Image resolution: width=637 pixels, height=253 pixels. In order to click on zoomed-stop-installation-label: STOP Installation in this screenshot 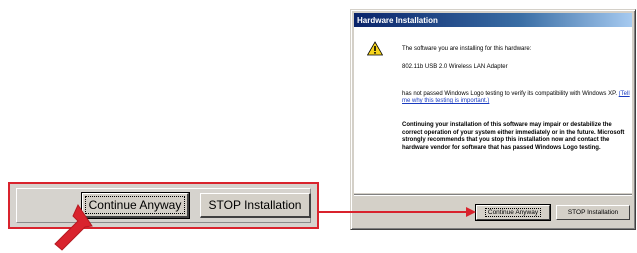, I will do `click(255, 205)`.